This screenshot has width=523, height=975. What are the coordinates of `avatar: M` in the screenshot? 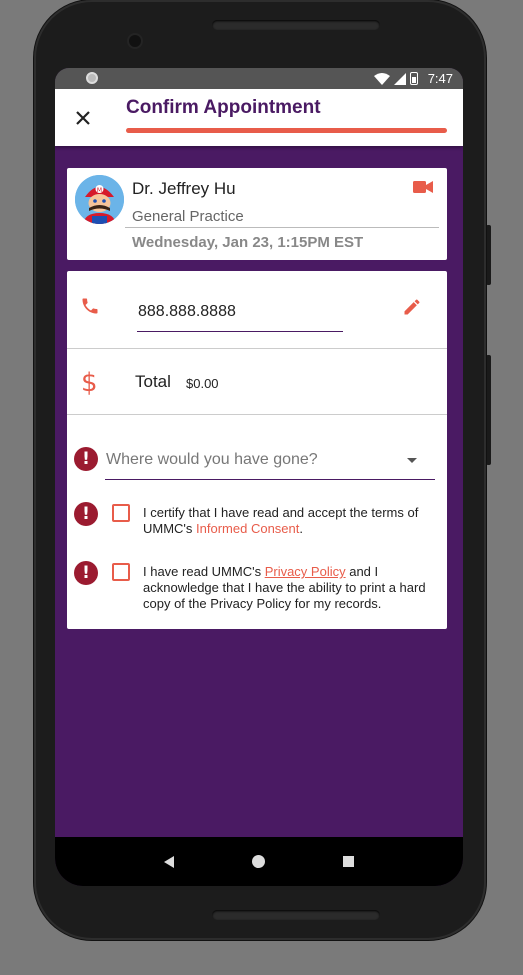 It's located at (99, 199).